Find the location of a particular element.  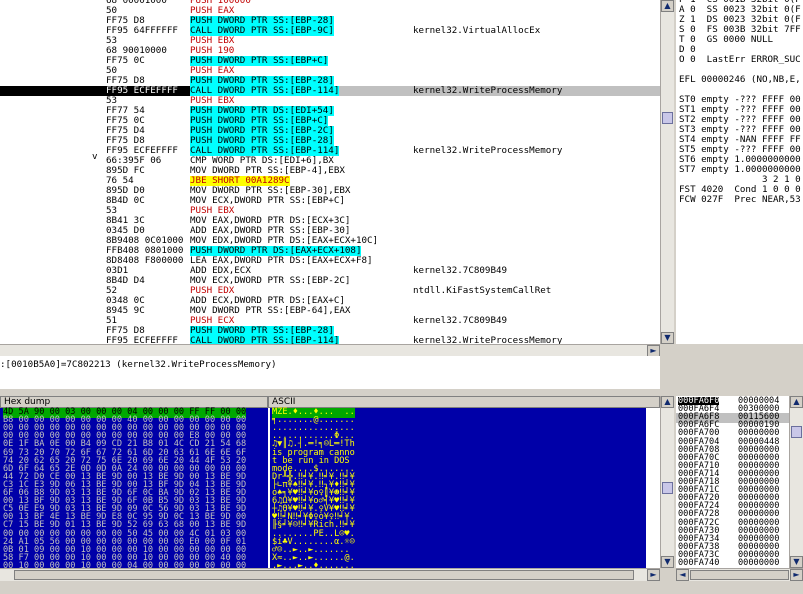

stack-scroll-left-icon: ◄ is located at coordinates (682, 575).